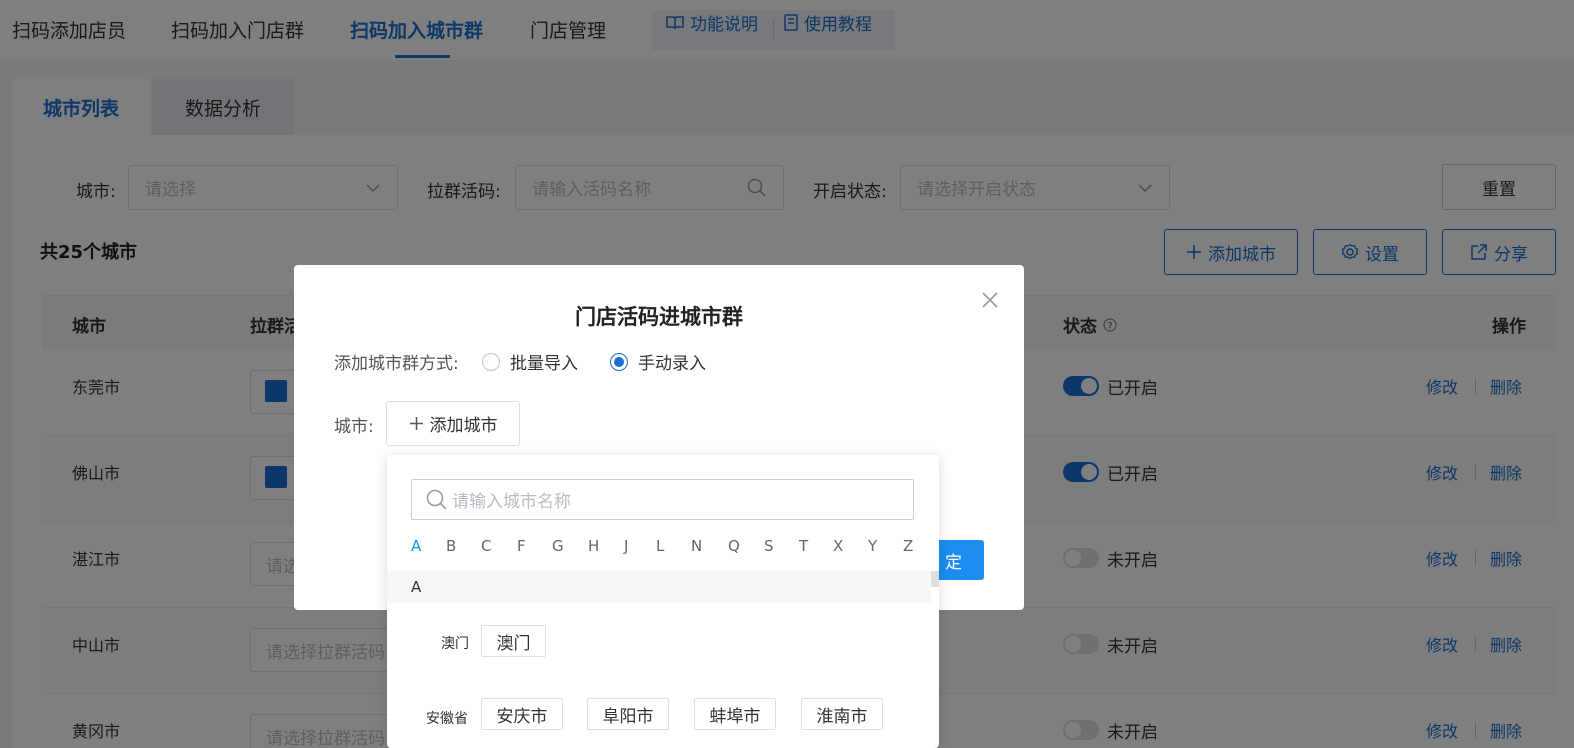 This screenshot has width=1574, height=748. I want to click on letter-index-item: F, so click(521, 546).